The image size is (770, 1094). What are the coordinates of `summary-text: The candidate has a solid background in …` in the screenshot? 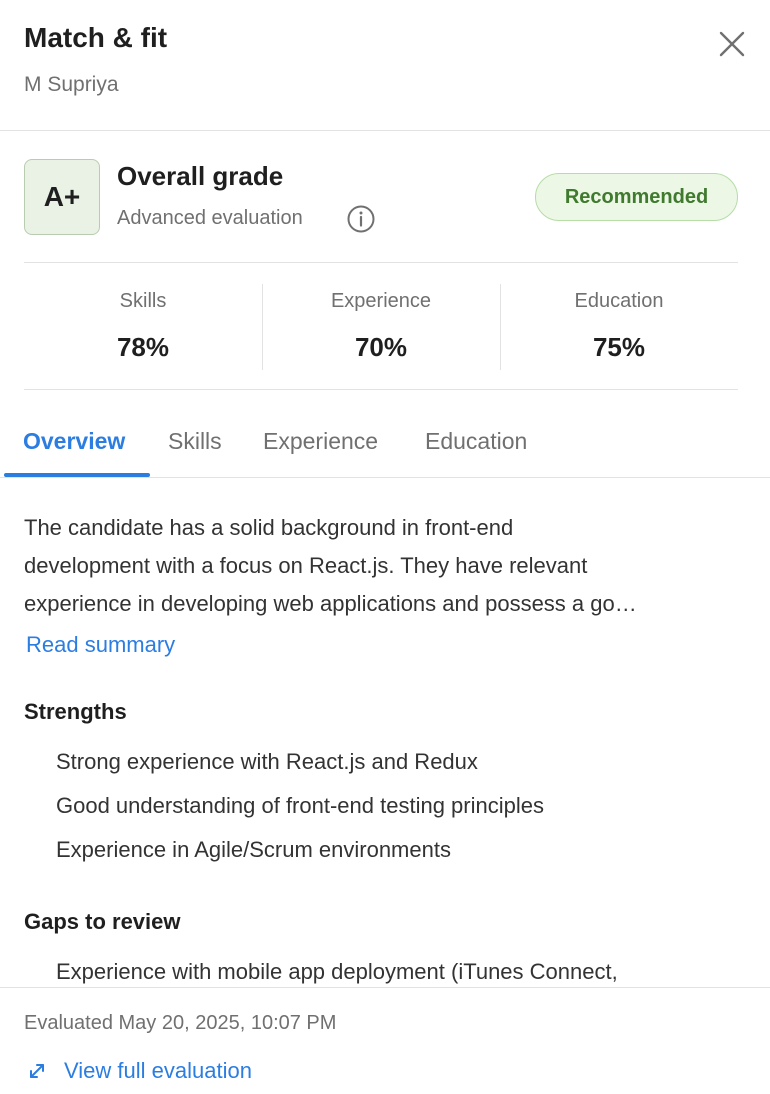 It's located at (379, 566).